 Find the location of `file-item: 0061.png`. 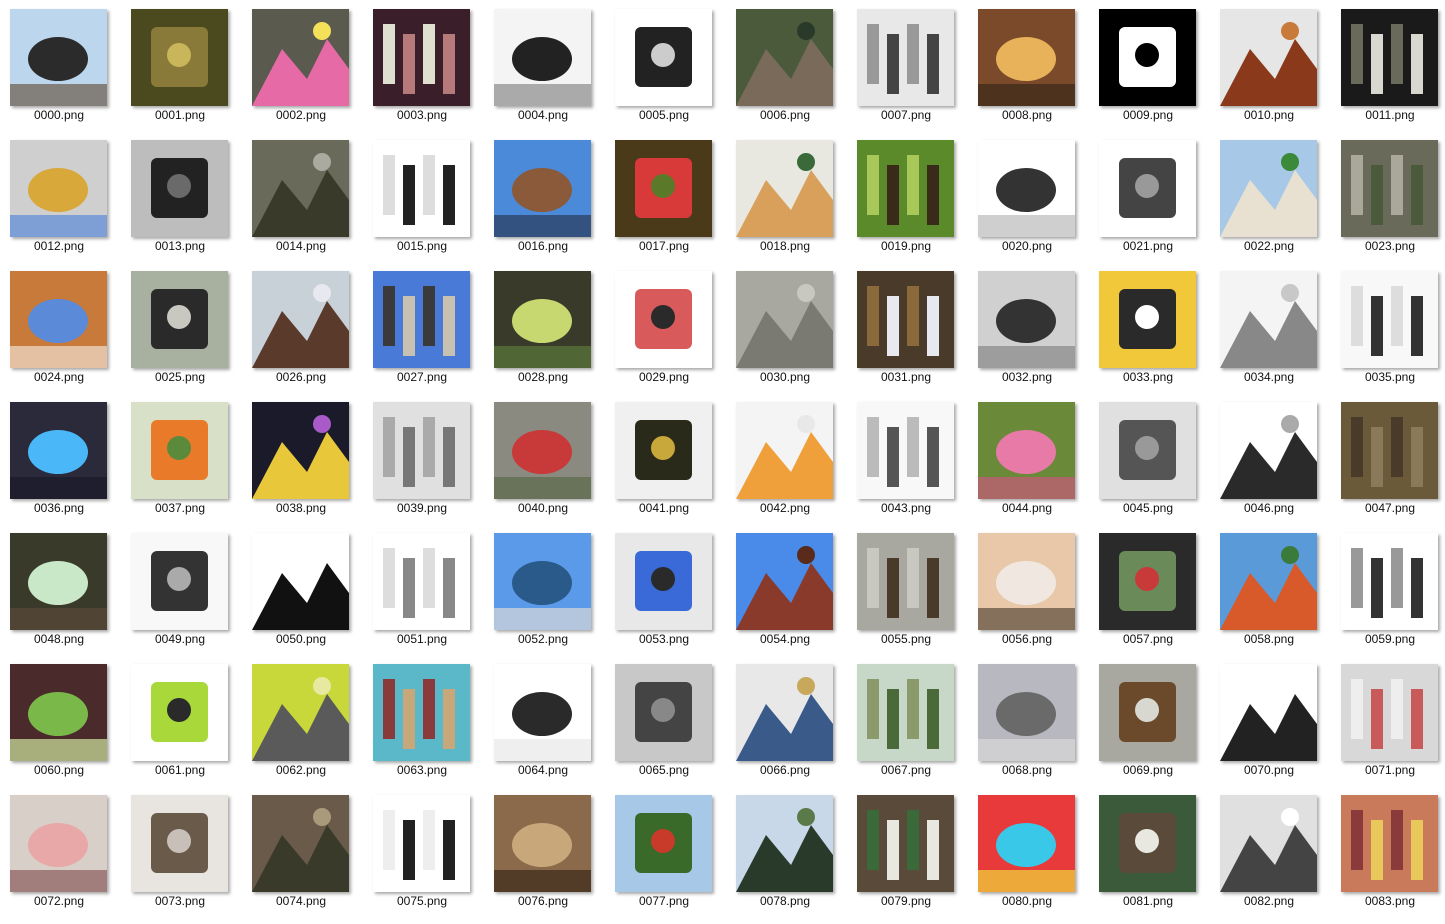

file-item: 0061.png is located at coordinates (181, 720).